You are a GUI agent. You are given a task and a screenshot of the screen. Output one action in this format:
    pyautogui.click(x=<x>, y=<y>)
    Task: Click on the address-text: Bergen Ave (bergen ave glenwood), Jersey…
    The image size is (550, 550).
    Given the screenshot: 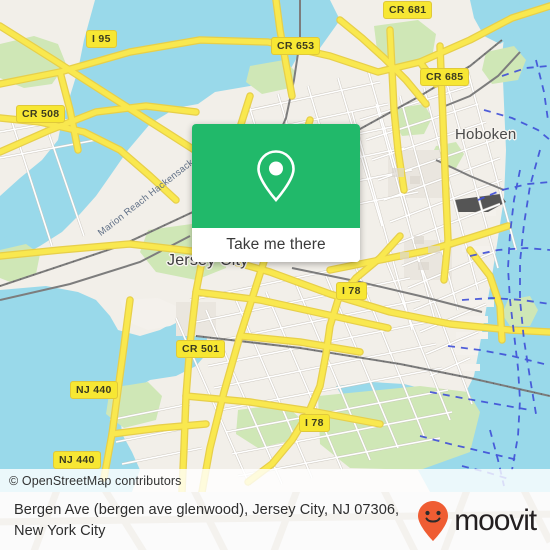 What is the action you would take?
    pyautogui.click(x=207, y=520)
    